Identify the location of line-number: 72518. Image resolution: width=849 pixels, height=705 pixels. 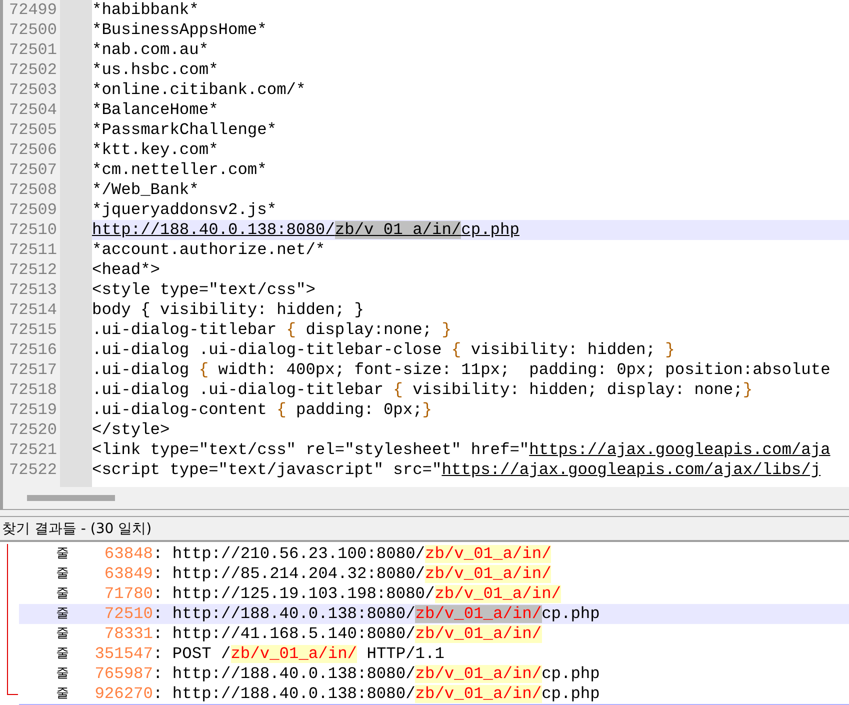
(33, 390).